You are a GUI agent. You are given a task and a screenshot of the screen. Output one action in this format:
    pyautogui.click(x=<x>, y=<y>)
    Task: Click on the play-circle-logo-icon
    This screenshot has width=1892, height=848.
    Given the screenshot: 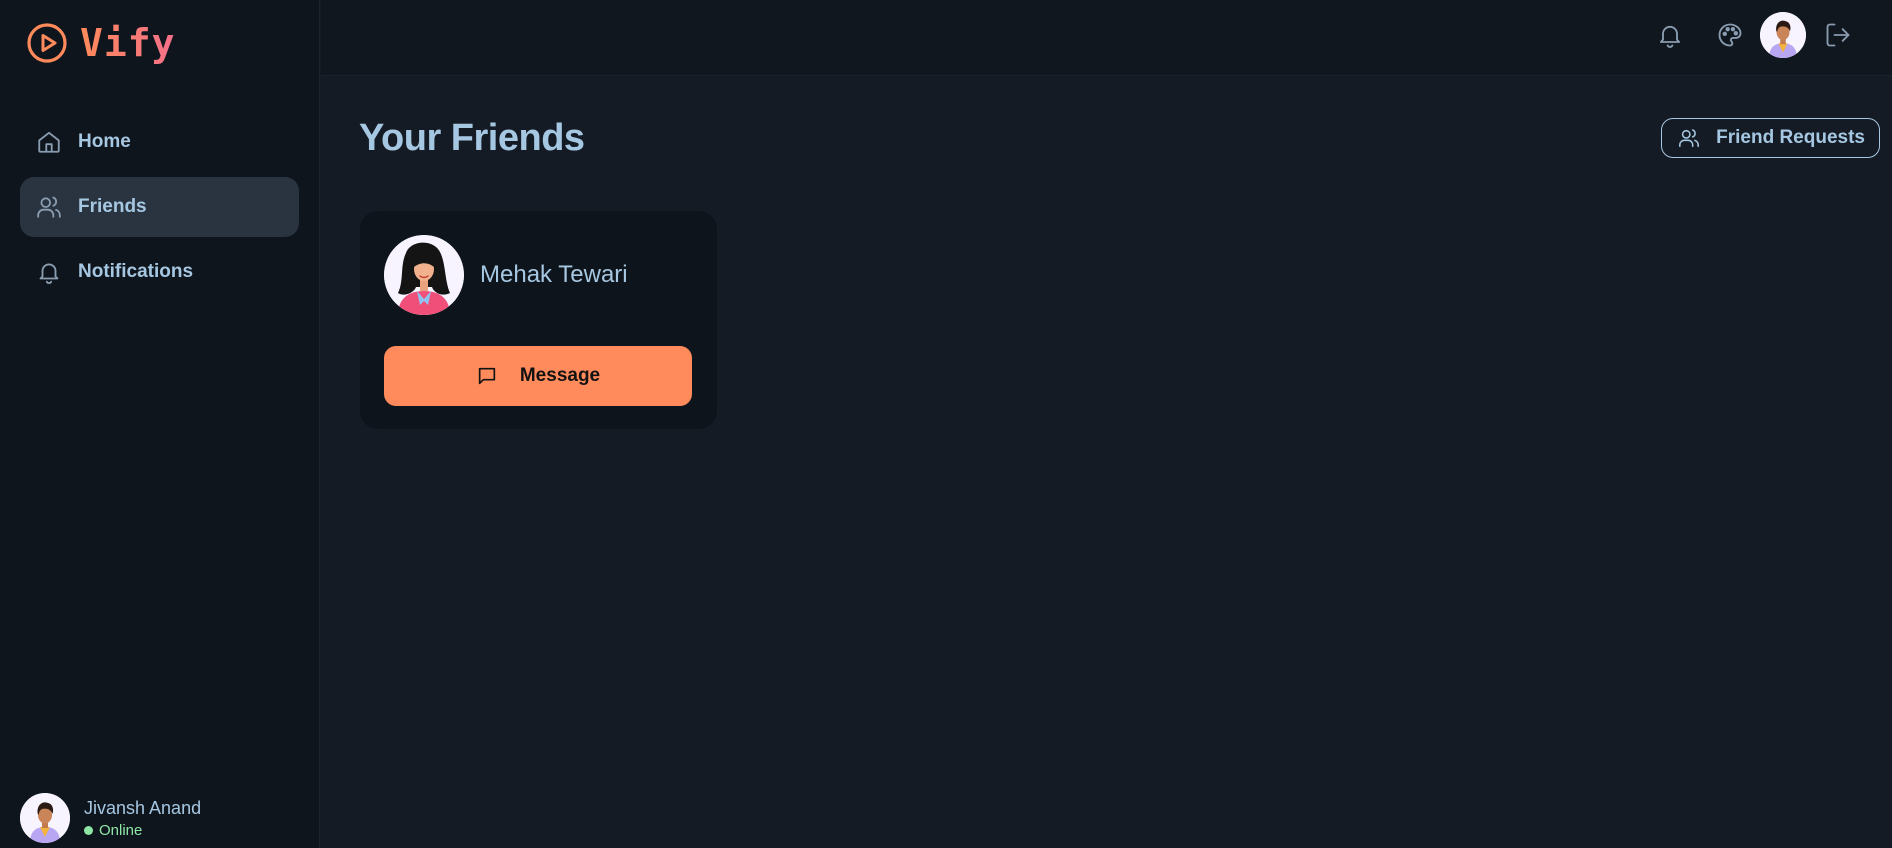 What is the action you would take?
    pyautogui.click(x=47, y=43)
    